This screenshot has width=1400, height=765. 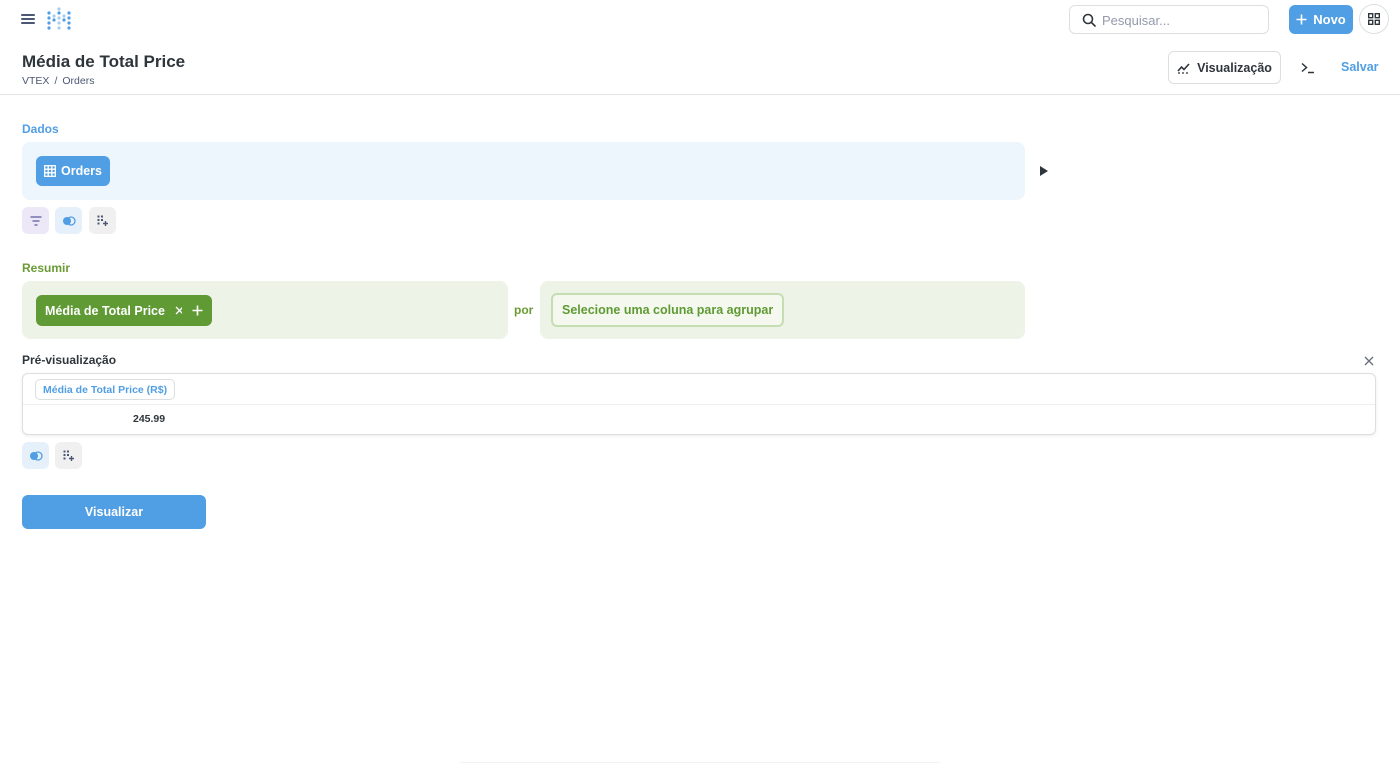 I want to click on breadcrumb: VTEX / Orders, so click(x=58, y=81).